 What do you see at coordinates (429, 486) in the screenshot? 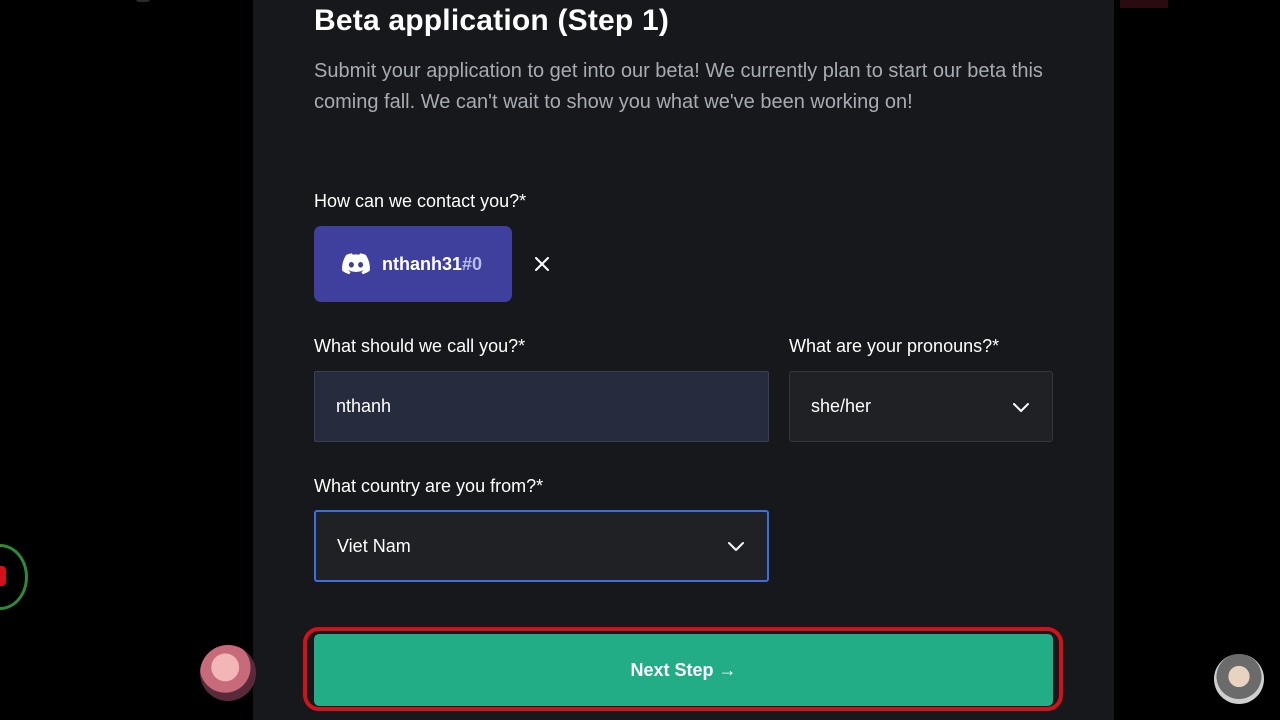
I see `country-label: What country are you from?*` at bounding box center [429, 486].